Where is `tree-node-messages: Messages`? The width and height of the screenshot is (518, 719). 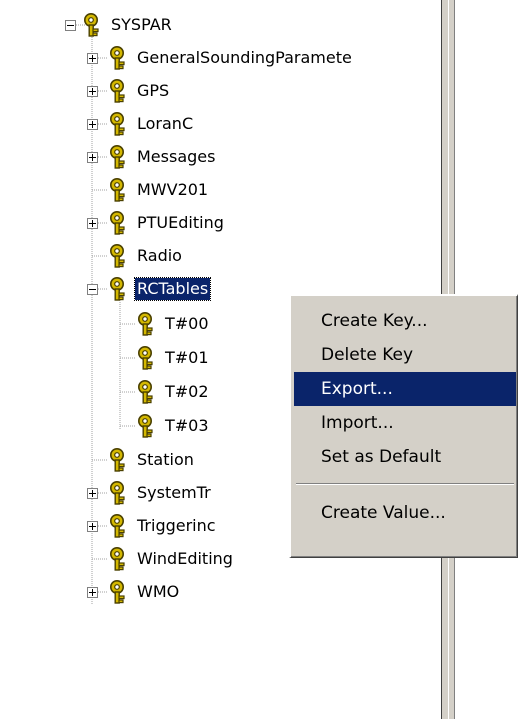
tree-node-messages: Messages is located at coordinates (162, 157).